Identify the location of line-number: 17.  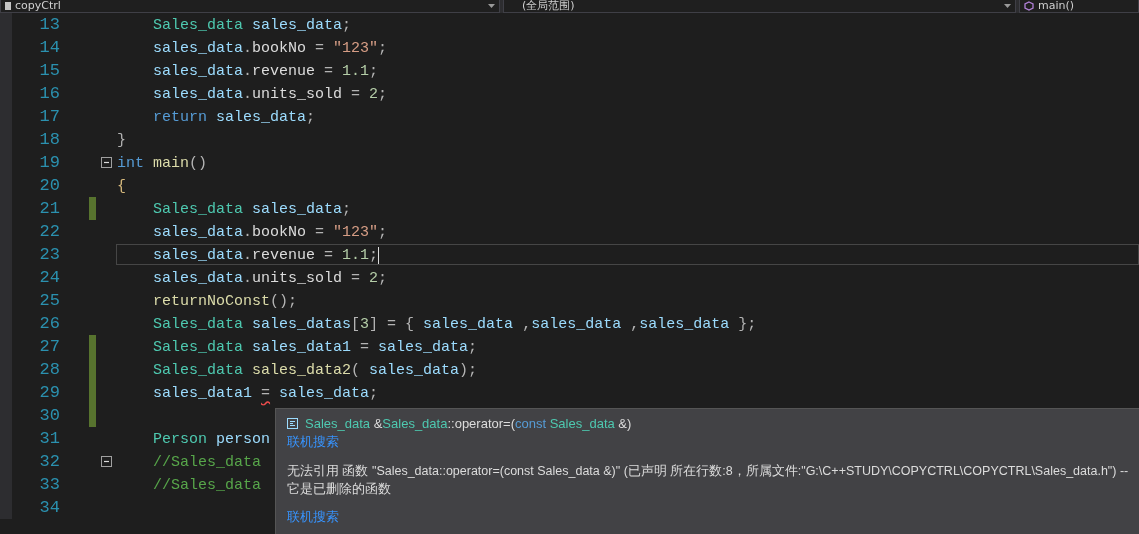
(49, 117).